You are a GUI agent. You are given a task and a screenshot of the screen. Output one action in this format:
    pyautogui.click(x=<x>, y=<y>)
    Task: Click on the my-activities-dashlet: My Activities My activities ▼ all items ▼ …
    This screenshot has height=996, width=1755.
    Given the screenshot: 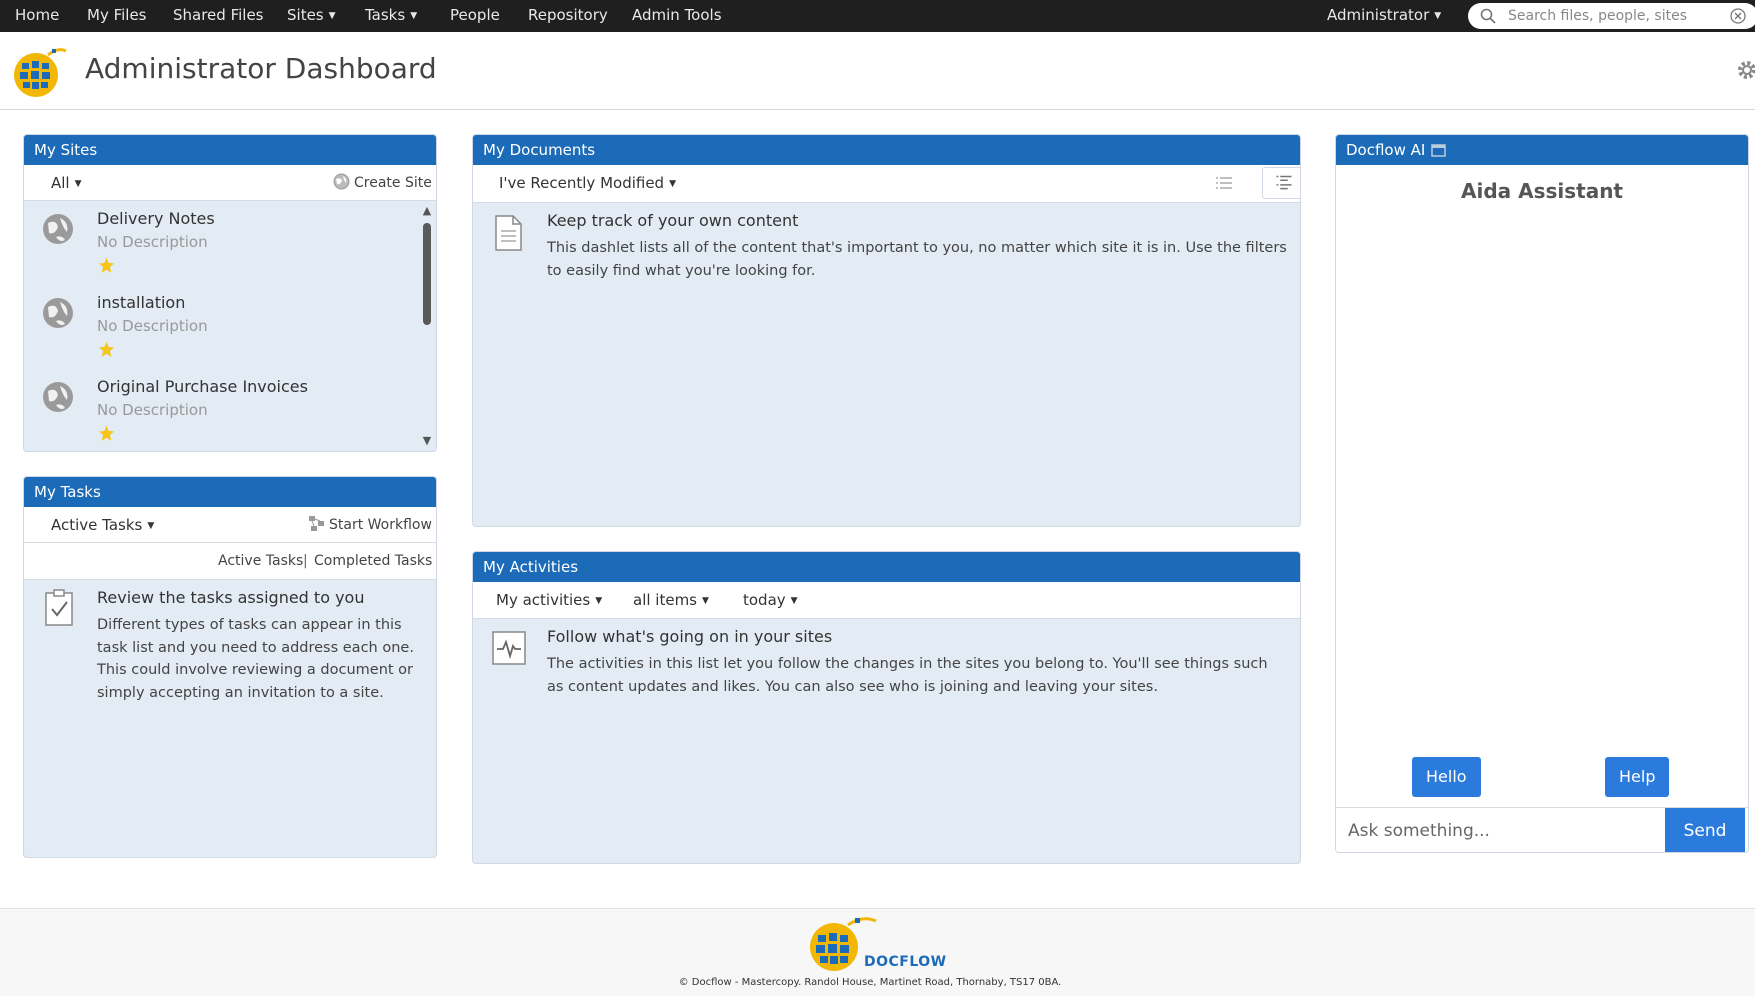 What is the action you would take?
    pyautogui.click(x=886, y=707)
    